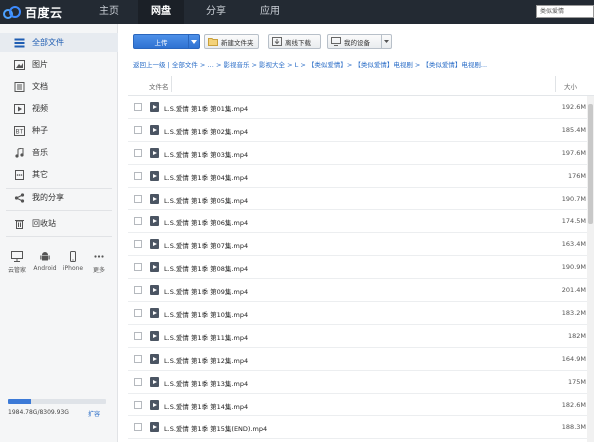 The image size is (594, 442). What do you see at coordinates (73, 268) in the screenshot?
I see `device-label: iPhone` at bounding box center [73, 268].